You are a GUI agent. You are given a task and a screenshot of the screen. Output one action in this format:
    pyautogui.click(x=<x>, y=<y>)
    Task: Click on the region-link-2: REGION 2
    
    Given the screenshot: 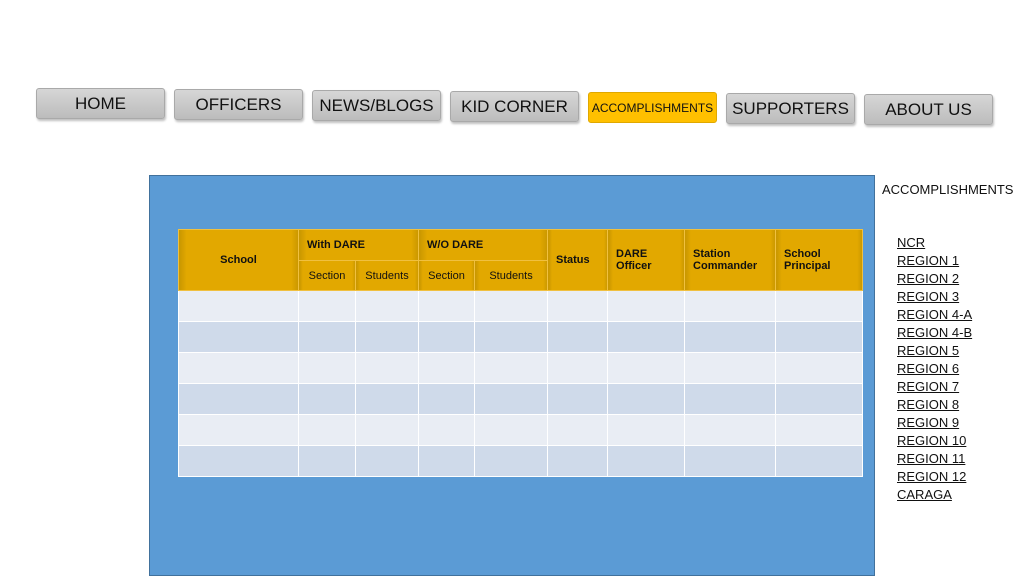 What is the action you would take?
    pyautogui.click(x=928, y=278)
    